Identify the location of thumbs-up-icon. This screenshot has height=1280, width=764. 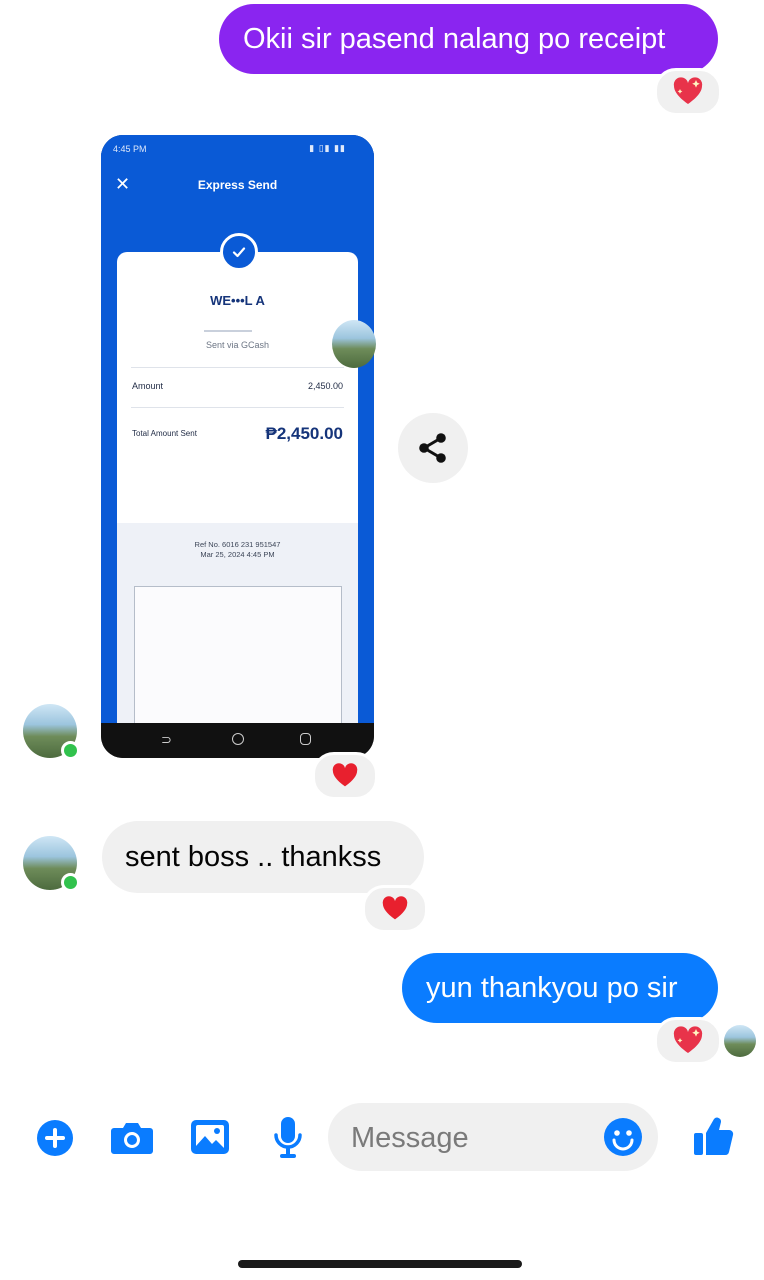
(714, 1136).